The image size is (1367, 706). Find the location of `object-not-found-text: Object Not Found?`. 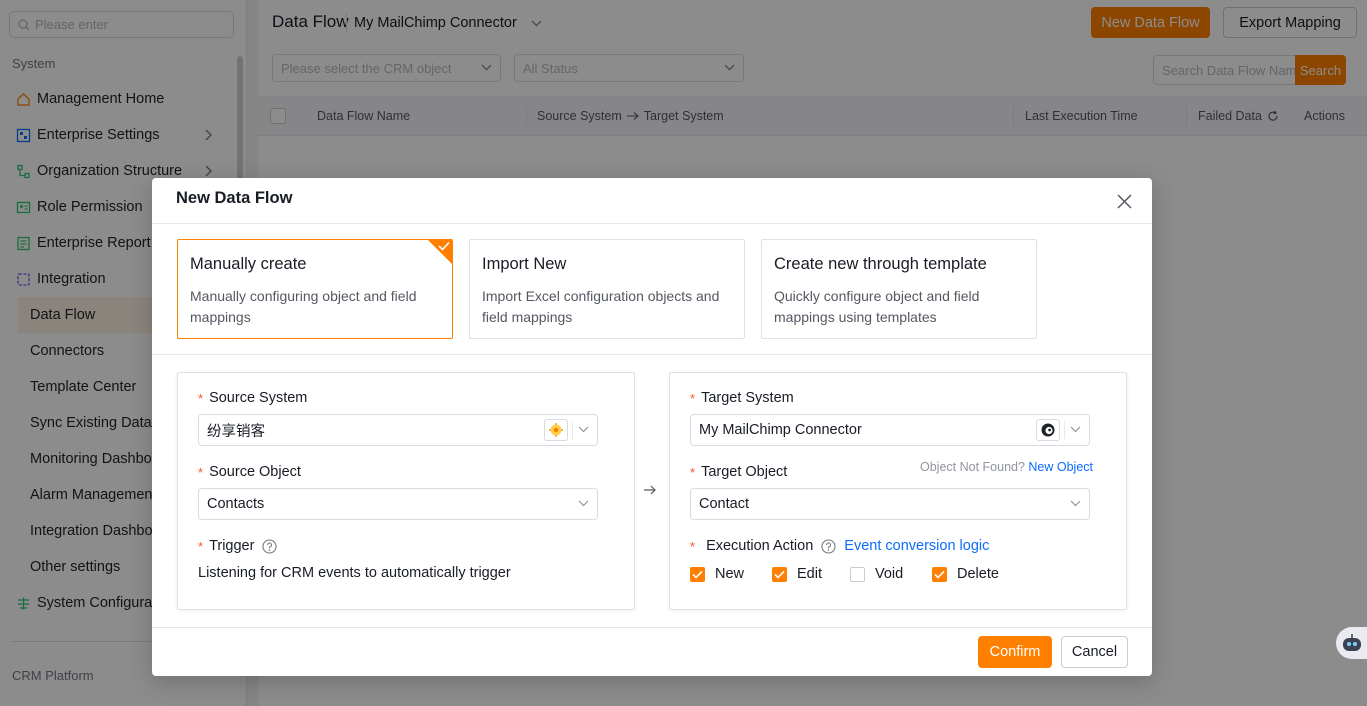

object-not-found-text: Object Not Found? is located at coordinates (972, 467).